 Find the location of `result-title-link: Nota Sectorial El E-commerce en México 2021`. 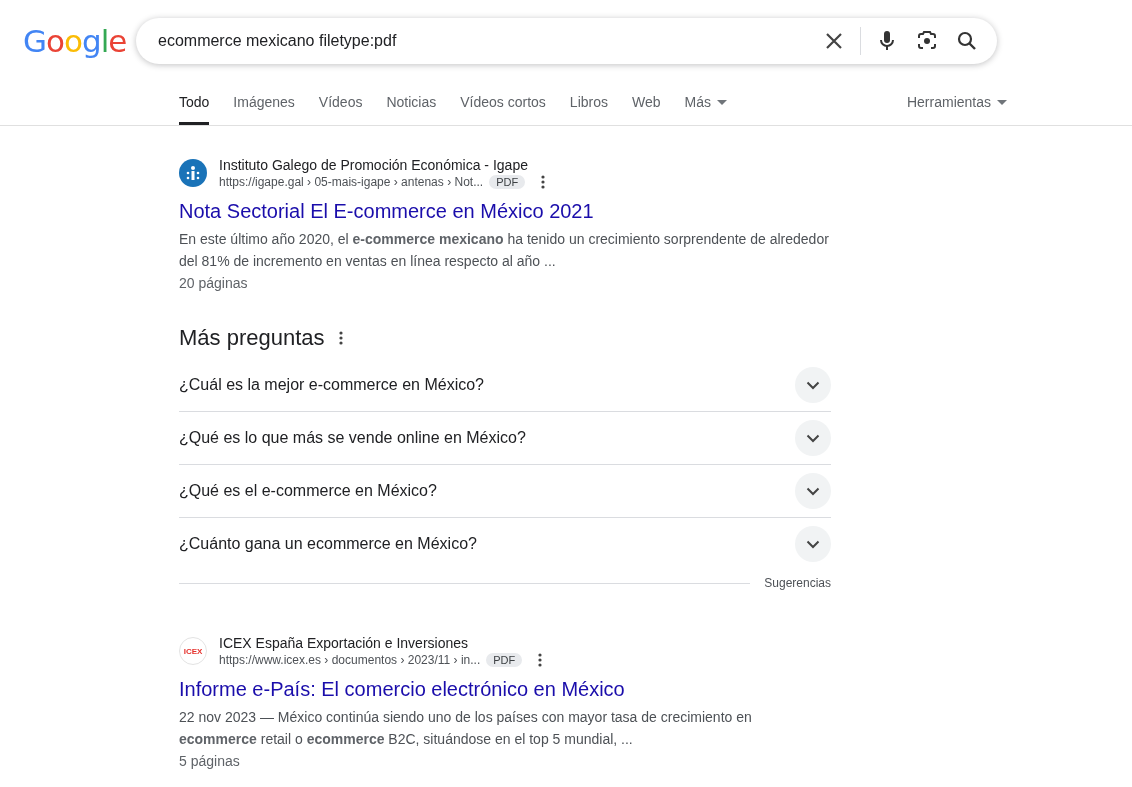

result-title-link: Nota Sectorial El E-commerce en México 2021 is located at coordinates (505, 211).